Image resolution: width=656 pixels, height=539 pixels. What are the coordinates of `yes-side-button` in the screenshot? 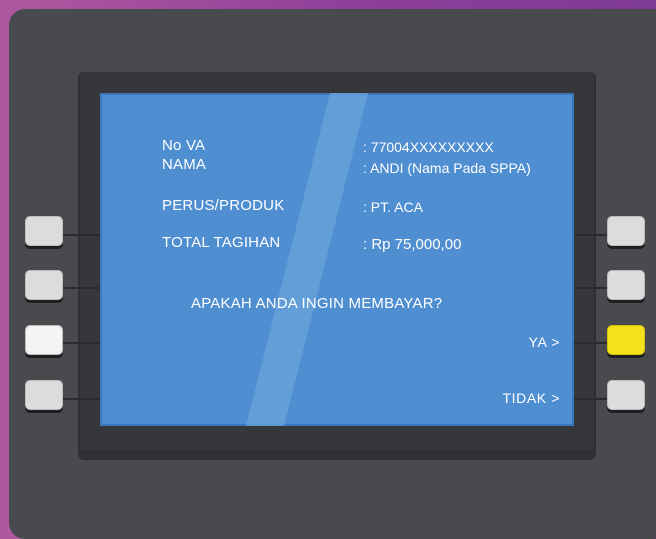 It's located at (626, 340).